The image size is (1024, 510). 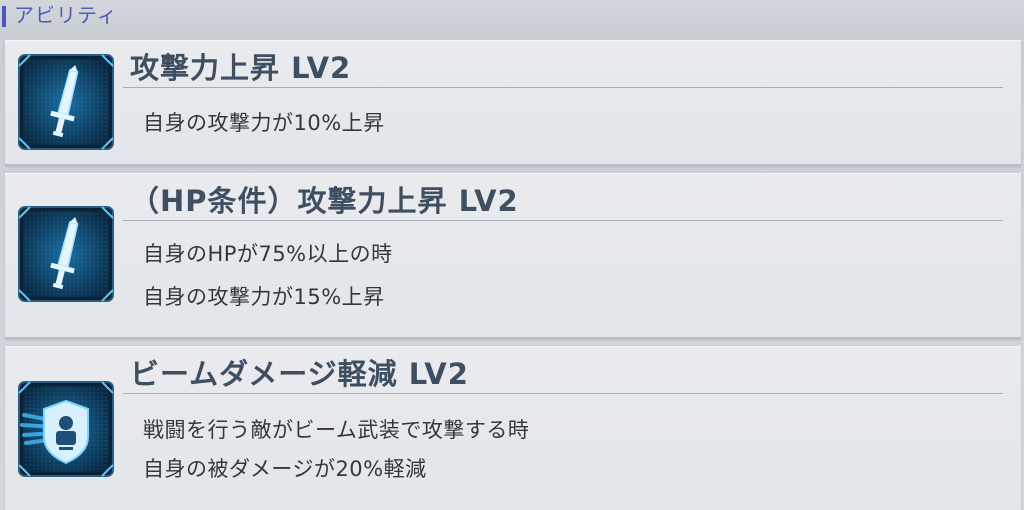 What do you see at coordinates (336, 430) in the screenshot?
I see `ability-description-line: 戦闘を行う敵がビーム武装で攻撃する時` at bounding box center [336, 430].